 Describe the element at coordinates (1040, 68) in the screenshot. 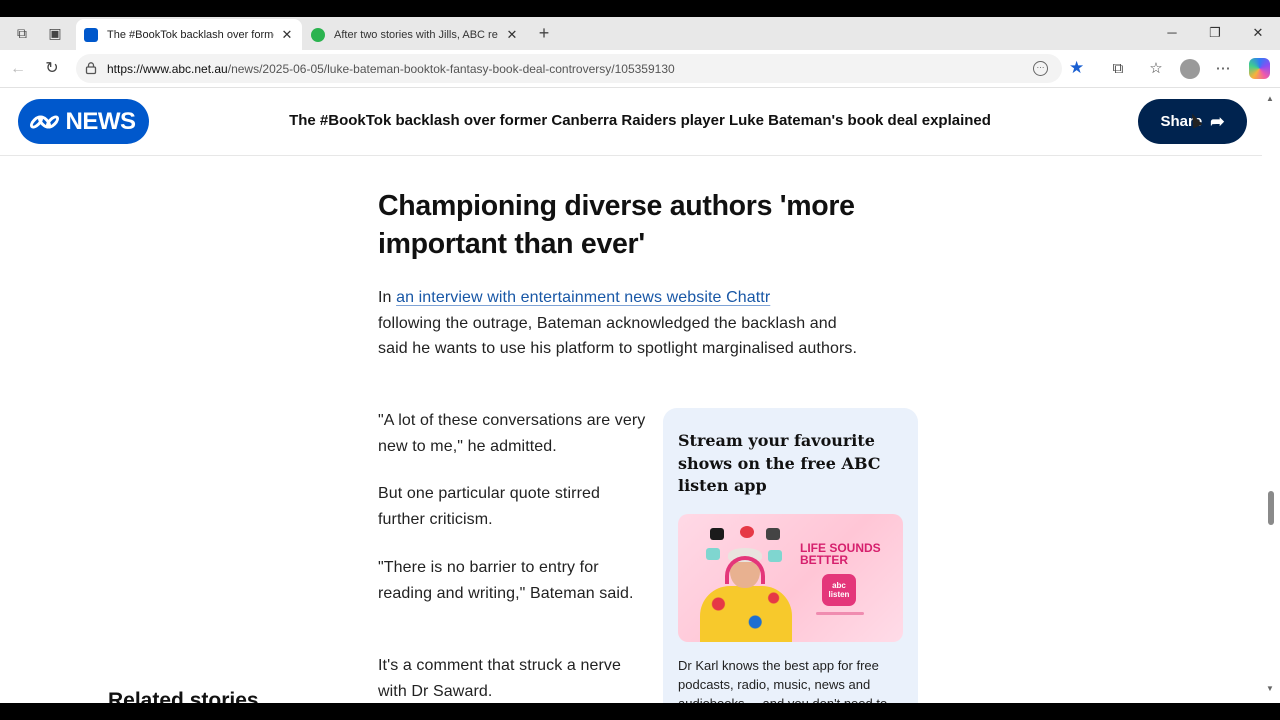

I see `immersive-reader-icon: ⋯` at that location.